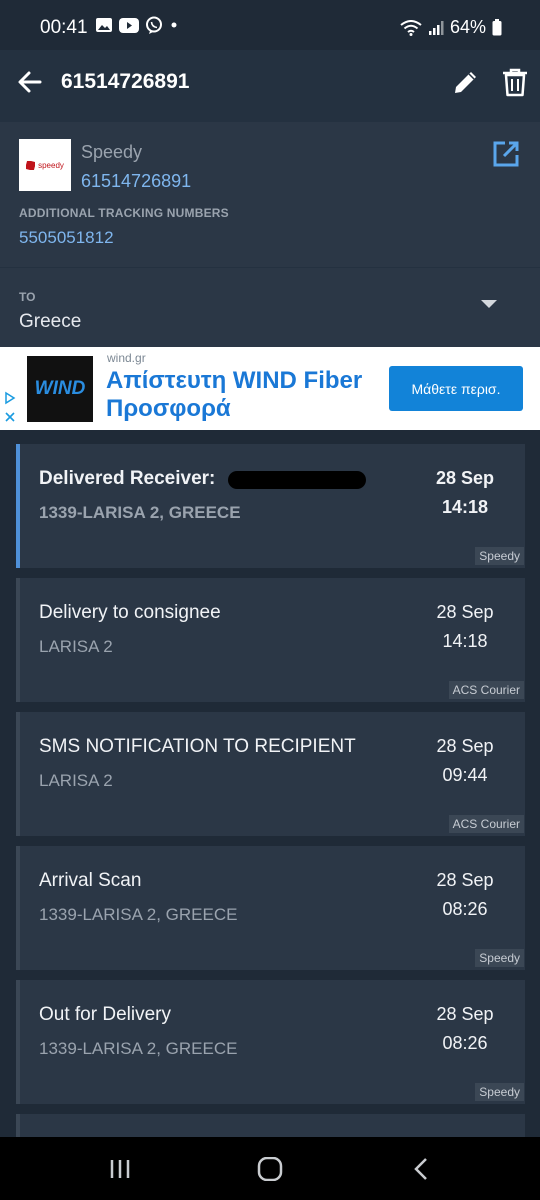  Describe the element at coordinates (154, 25) in the screenshot. I see `viber-icon` at that location.